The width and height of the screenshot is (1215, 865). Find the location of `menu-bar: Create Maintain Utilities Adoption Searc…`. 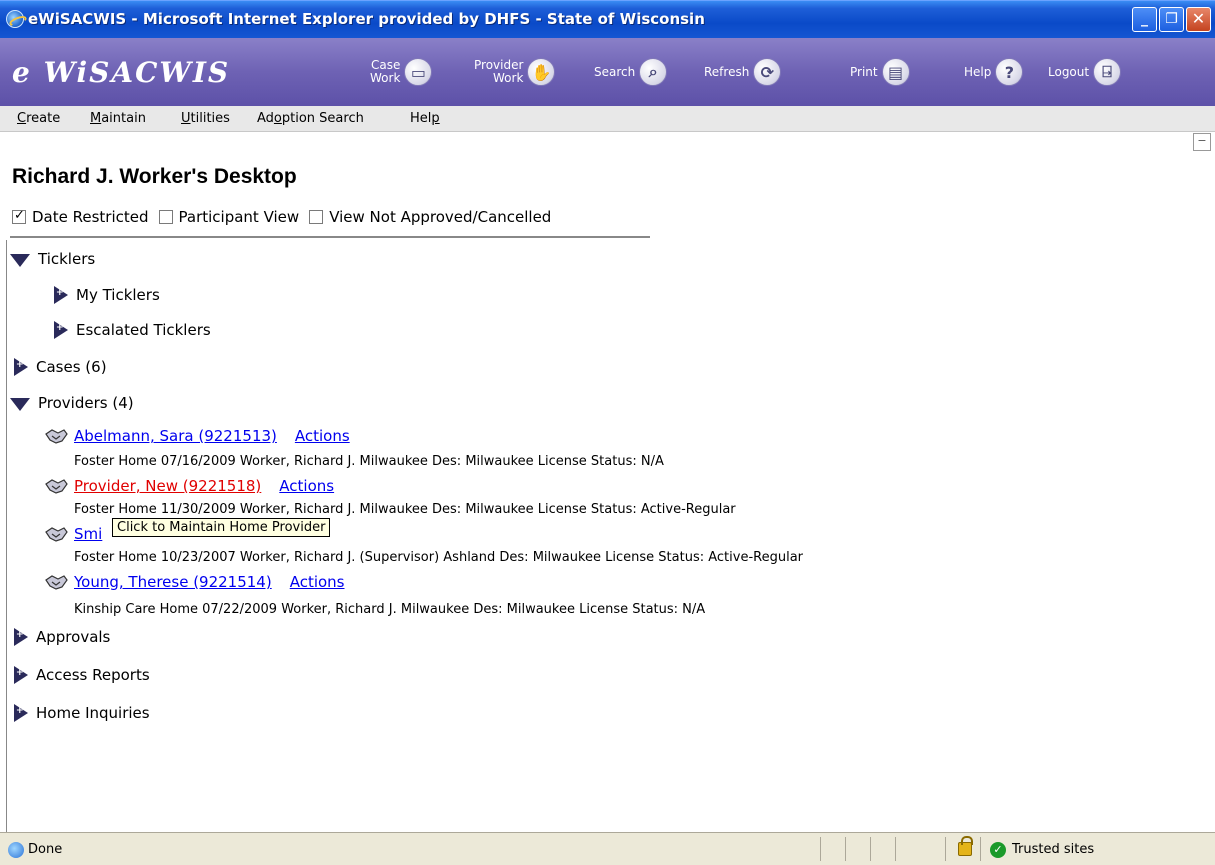

menu-bar: Create Maintain Utilities Adoption Searc… is located at coordinates (607, 119).